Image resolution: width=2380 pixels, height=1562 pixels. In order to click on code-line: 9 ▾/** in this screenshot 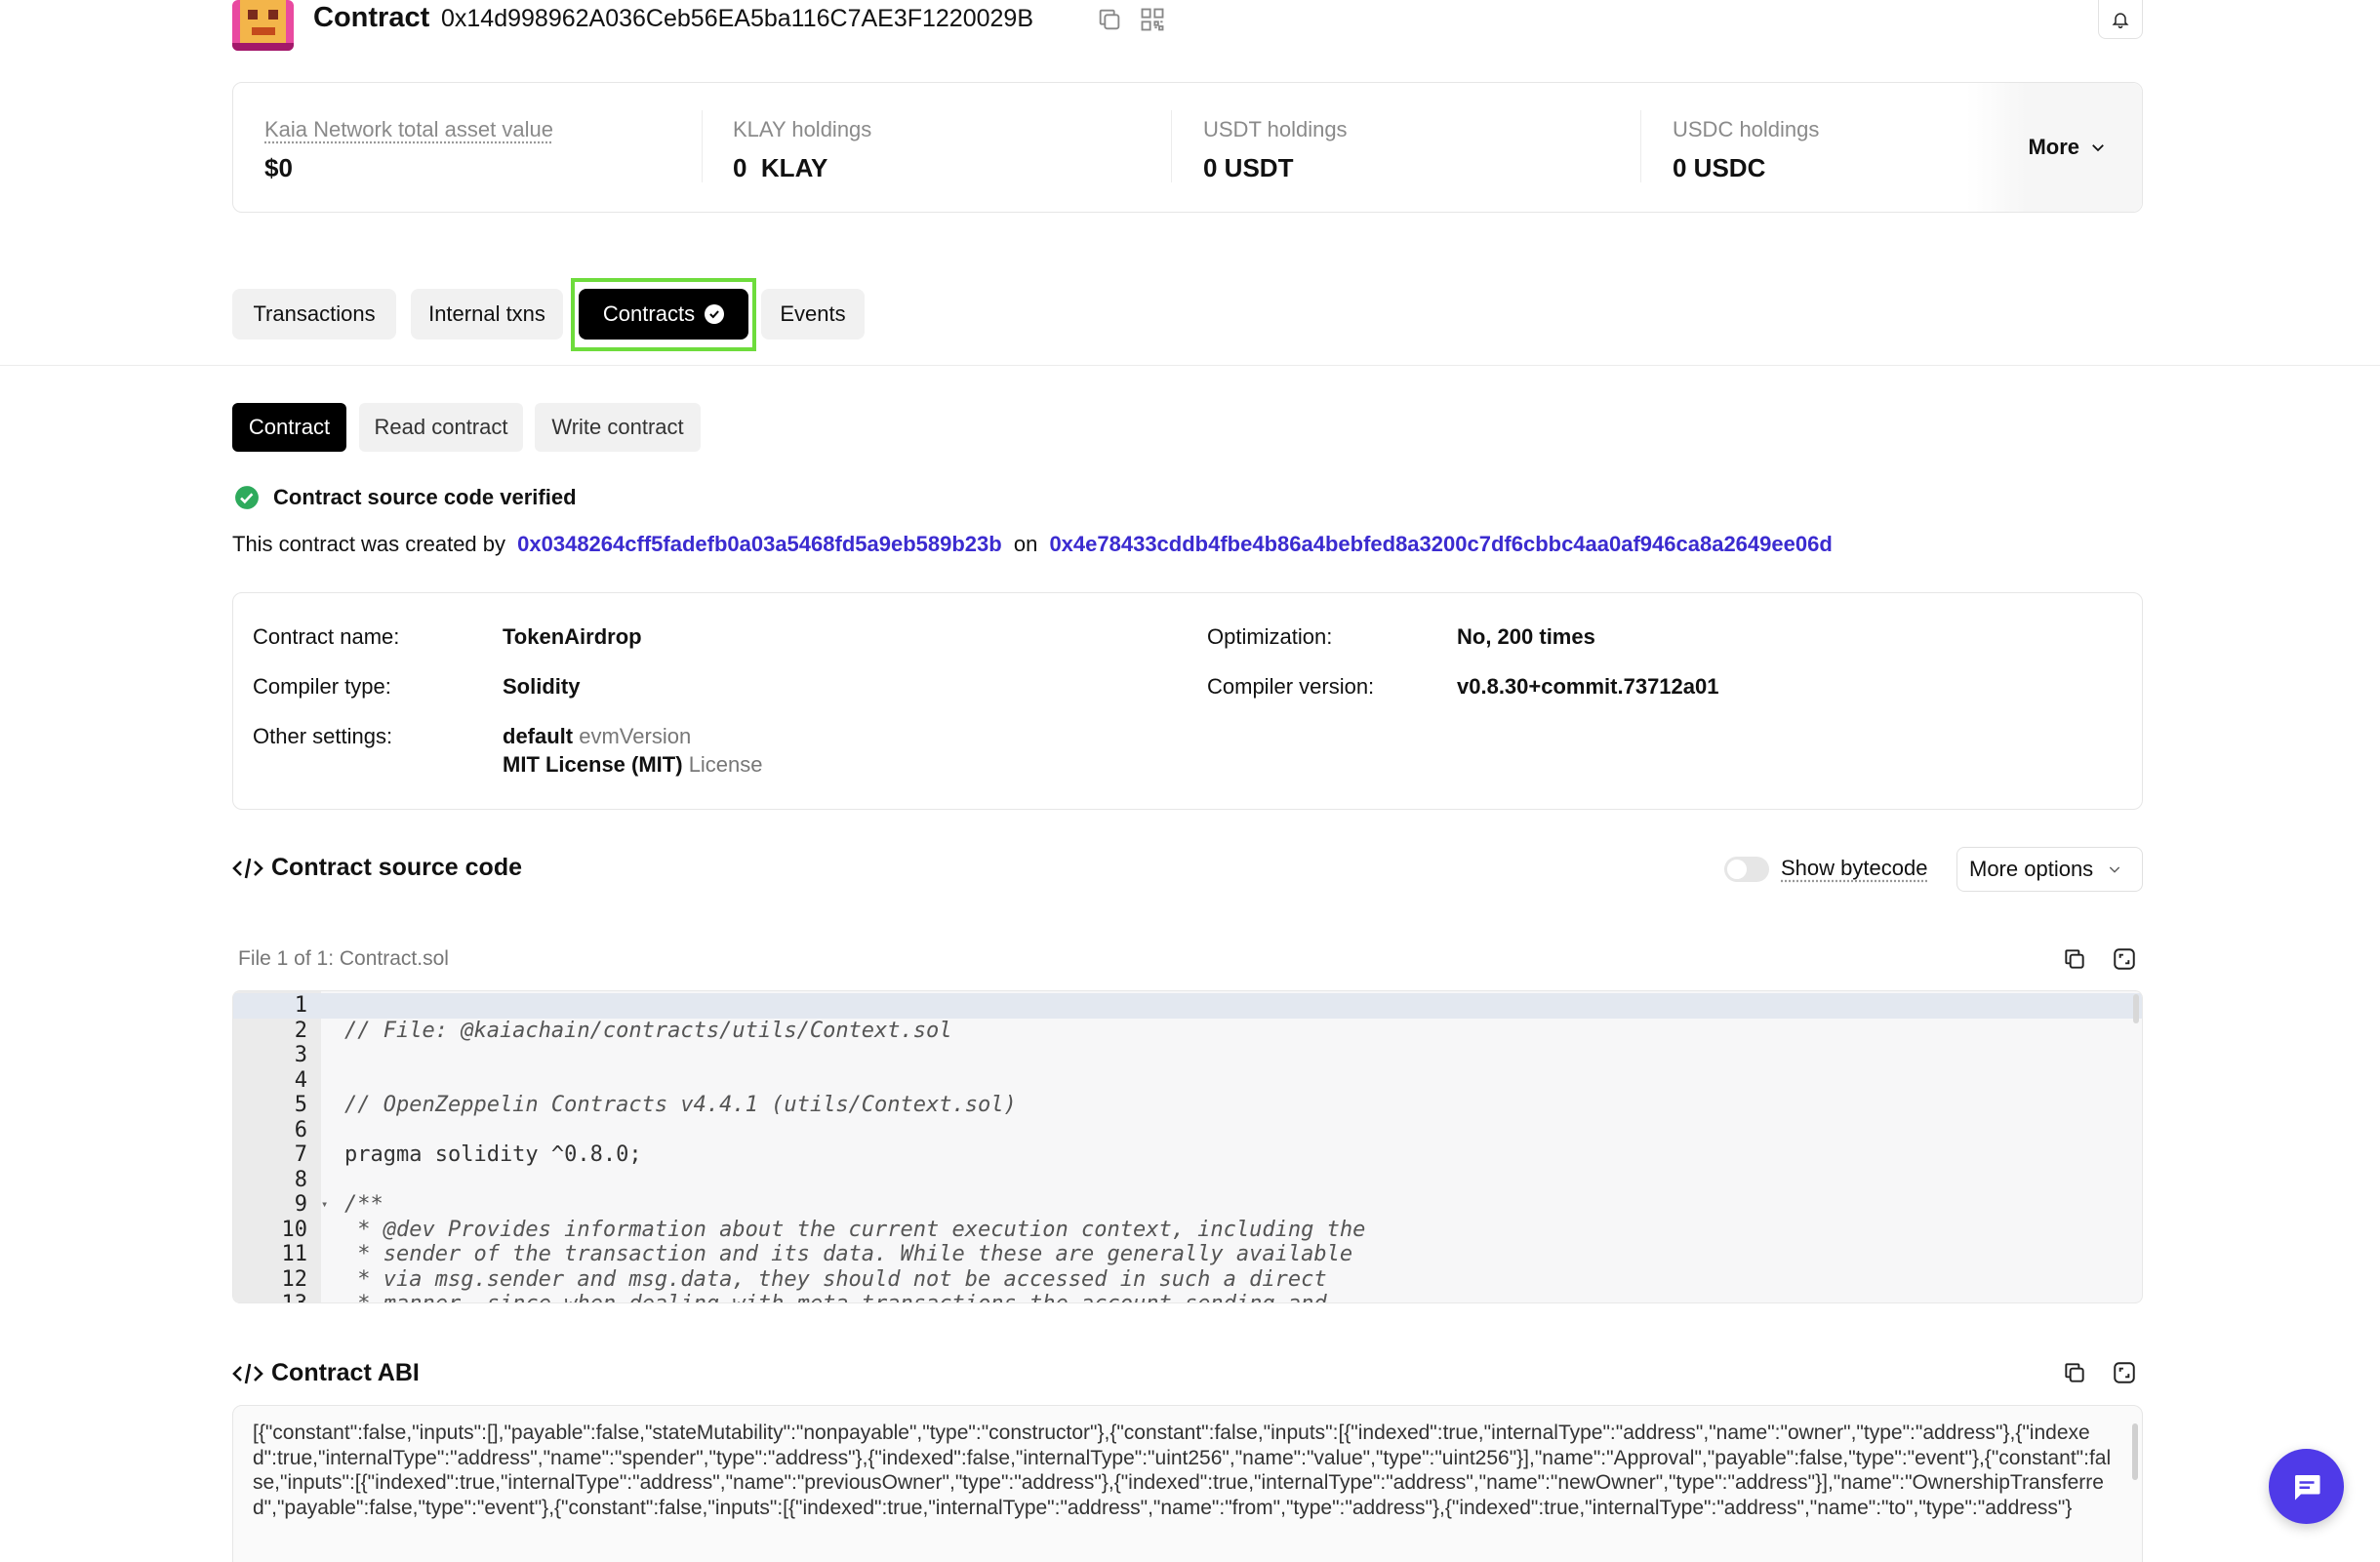, I will do `click(338, 1205)`.